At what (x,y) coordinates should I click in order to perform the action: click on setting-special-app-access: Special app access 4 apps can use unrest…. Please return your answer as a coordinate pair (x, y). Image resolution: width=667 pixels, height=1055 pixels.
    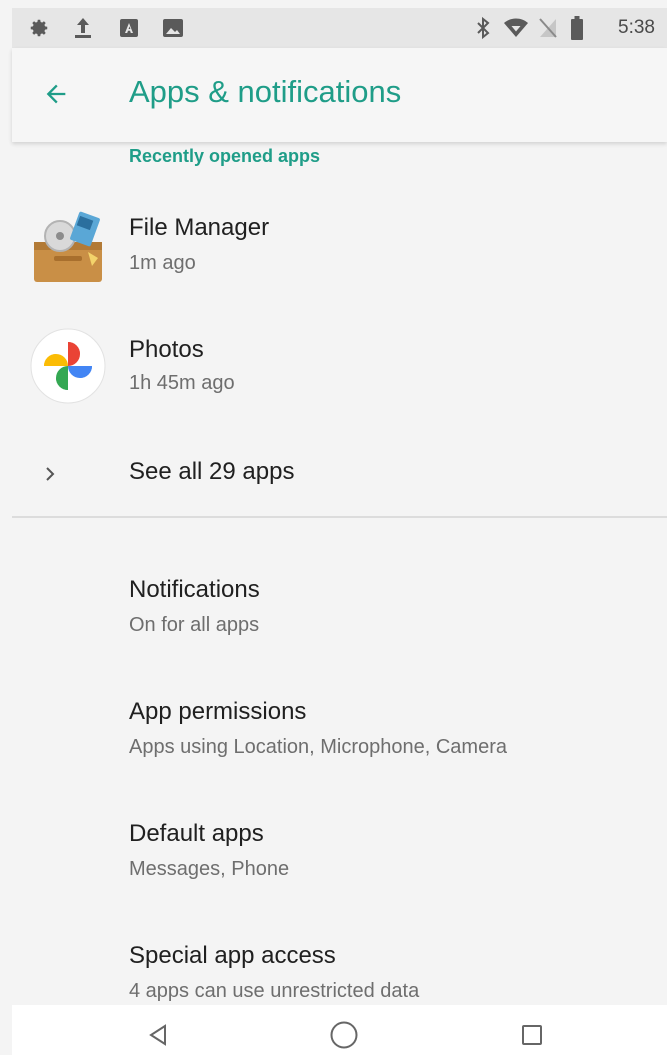
    Looking at the image, I should click on (339, 960).